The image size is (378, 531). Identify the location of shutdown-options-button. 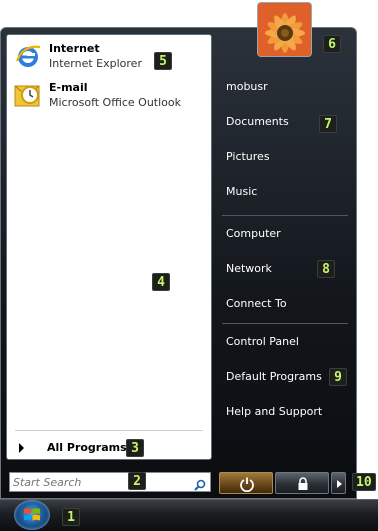
(338, 483).